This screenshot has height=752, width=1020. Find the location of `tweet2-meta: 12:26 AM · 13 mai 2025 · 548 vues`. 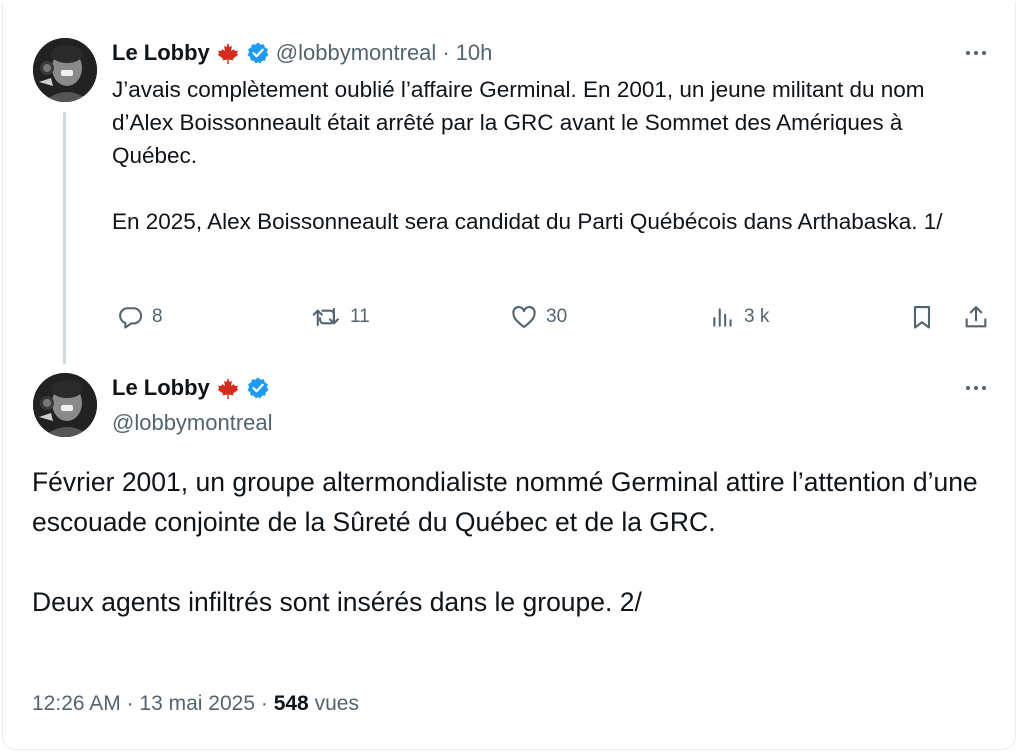

tweet2-meta: 12:26 AM · 13 mai 2025 · 548 vues is located at coordinates (195, 704).